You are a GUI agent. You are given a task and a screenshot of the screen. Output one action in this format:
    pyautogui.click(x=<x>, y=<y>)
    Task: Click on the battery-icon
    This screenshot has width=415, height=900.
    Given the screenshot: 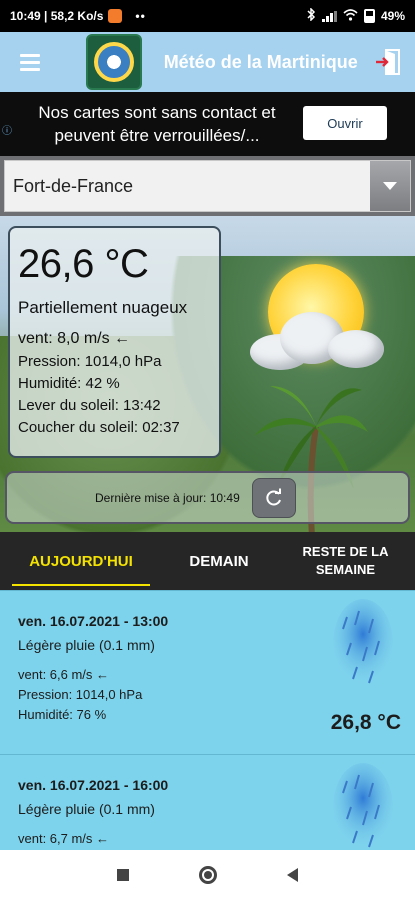 What is the action you would take?
    pyautogui.click(x=369, y=16)
    